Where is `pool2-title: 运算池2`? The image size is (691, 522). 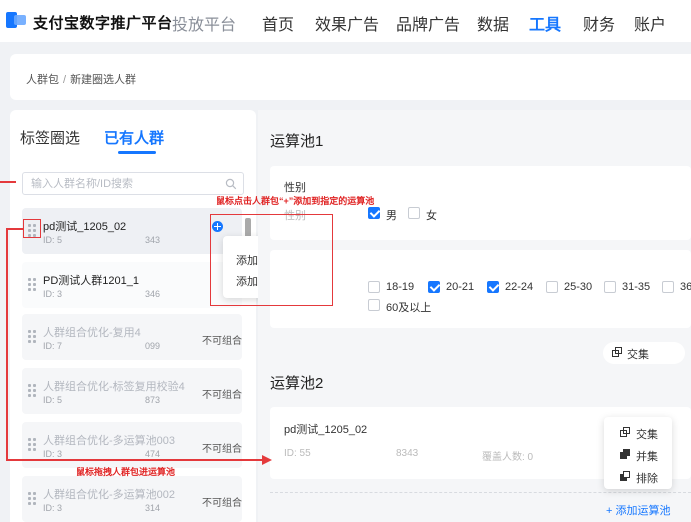
pool2-title: 运算池2 is located at coordinates (297, 383).